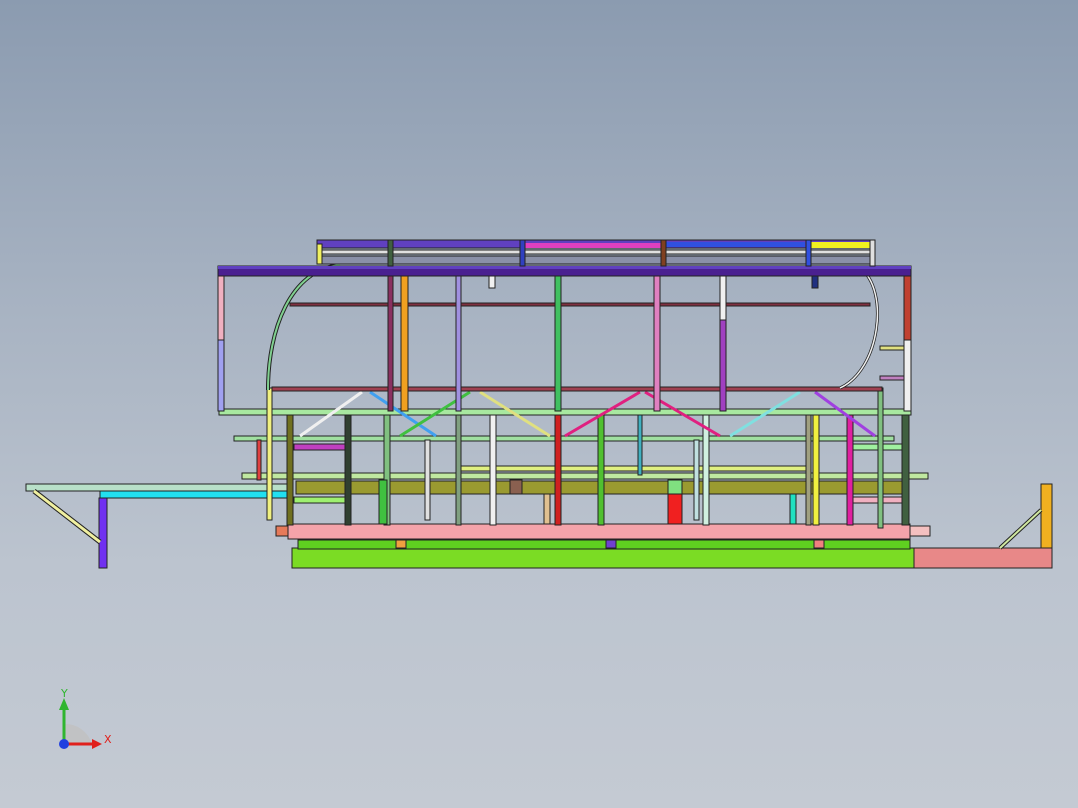  What do you see at coordinates (580, 304) in the screenshot?
I see `arch-chord` at bounding box center [580, 304].